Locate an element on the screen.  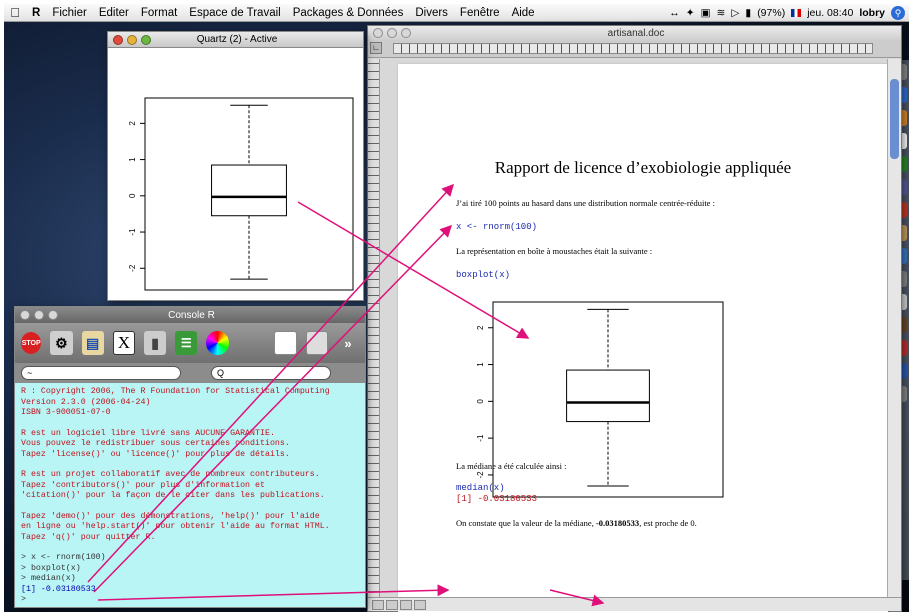
arrows-icon: ↔ is located at coordinates (674, 13).